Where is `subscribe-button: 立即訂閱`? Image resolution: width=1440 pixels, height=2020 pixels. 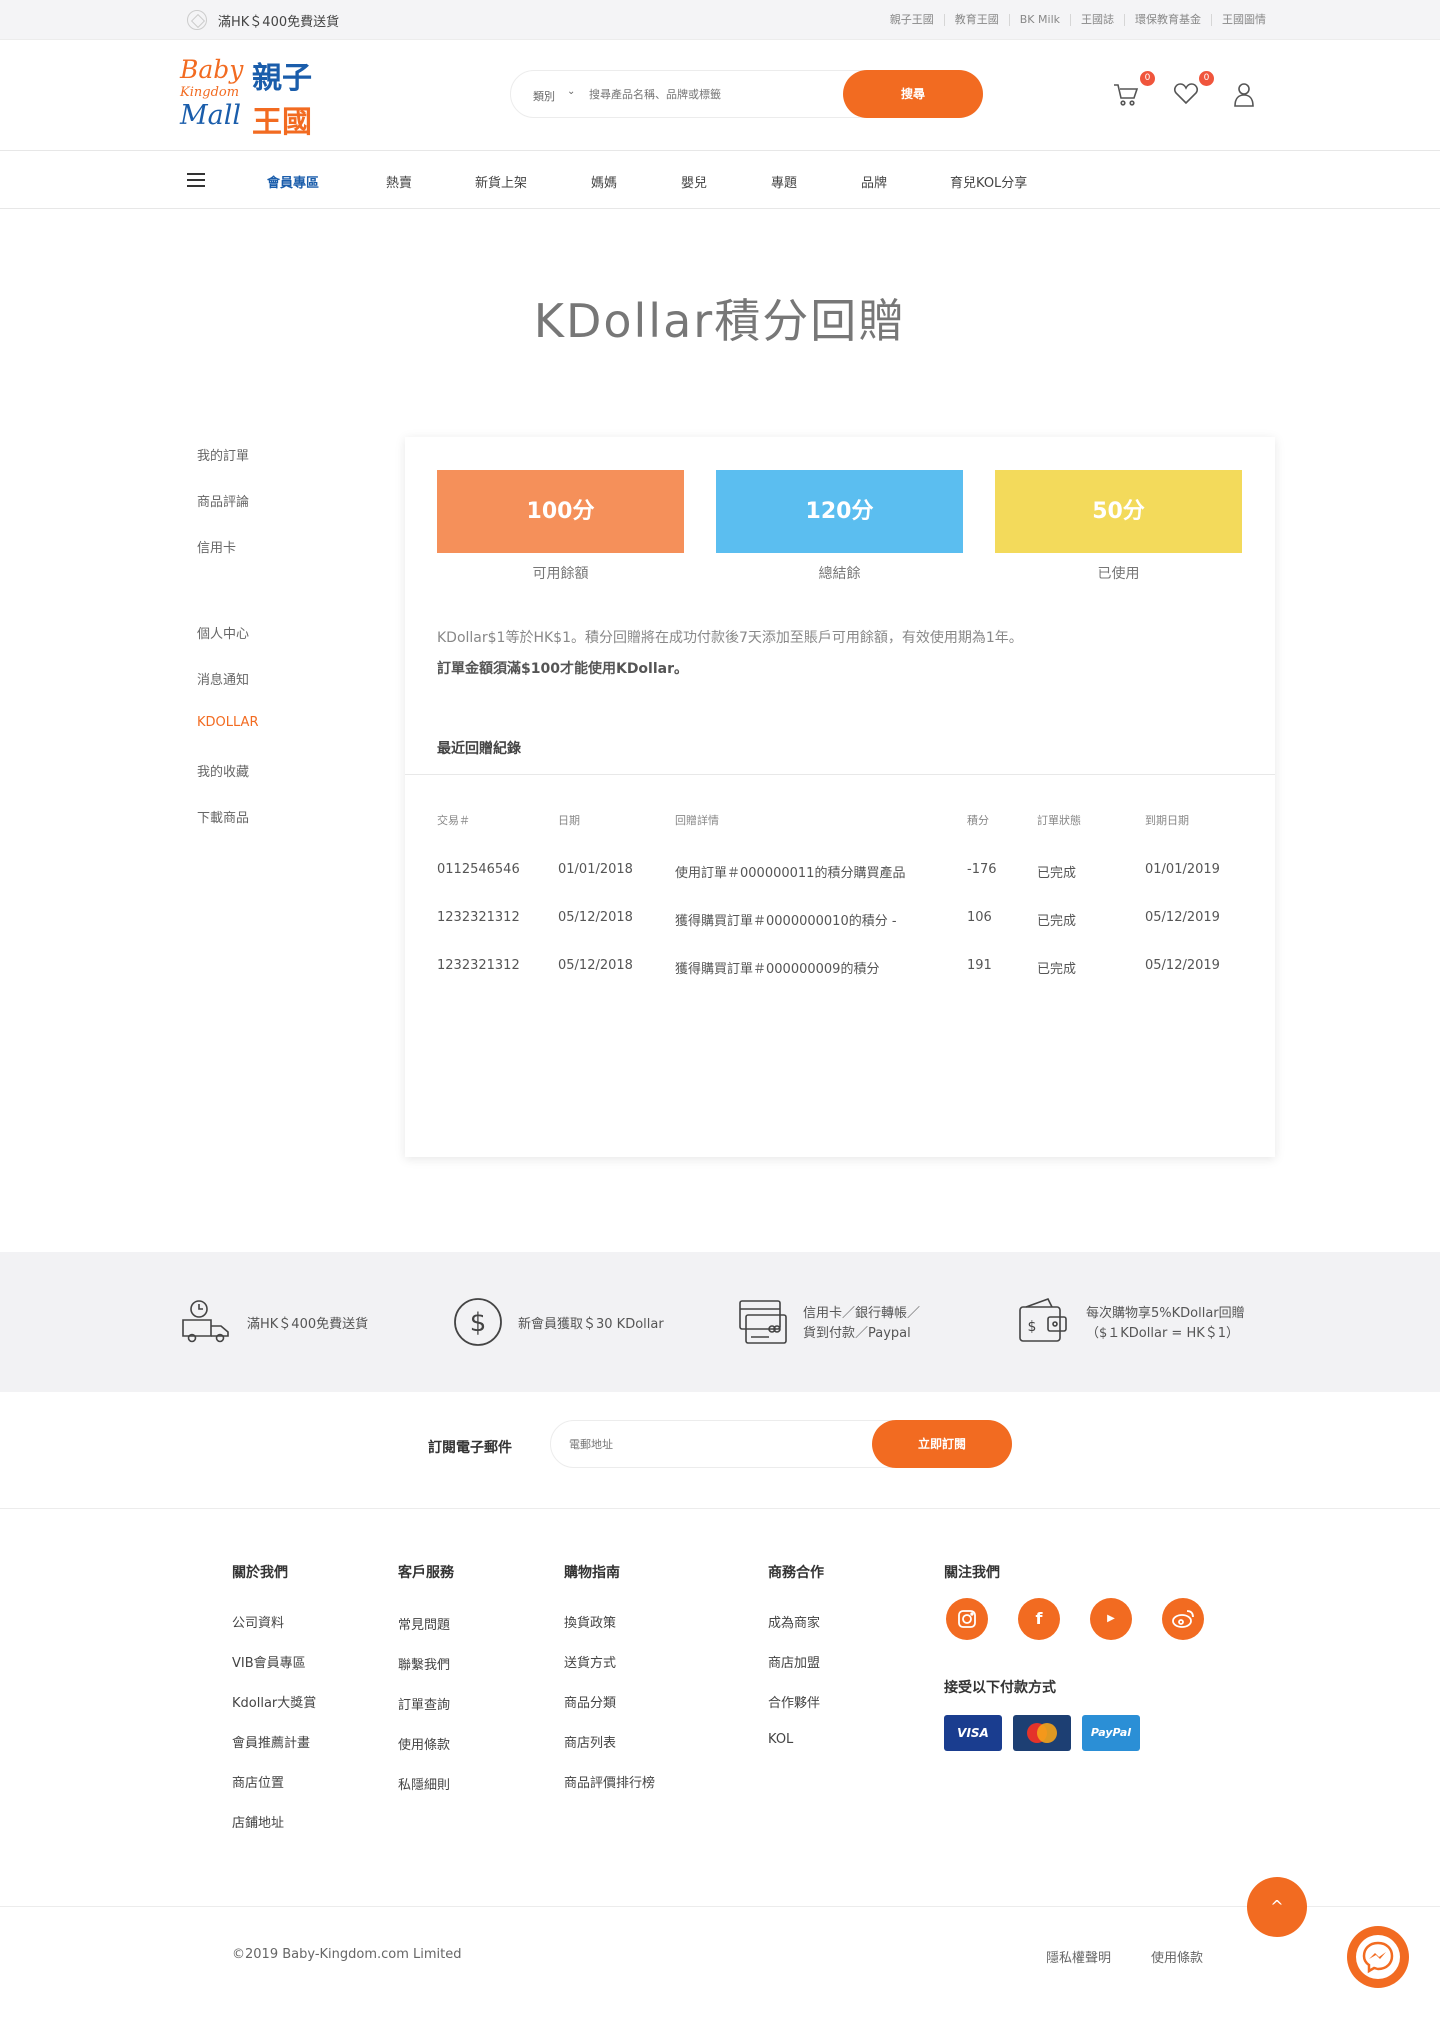
subscribe-button: 立即訂閱 is located at coordinates (942, 1444).